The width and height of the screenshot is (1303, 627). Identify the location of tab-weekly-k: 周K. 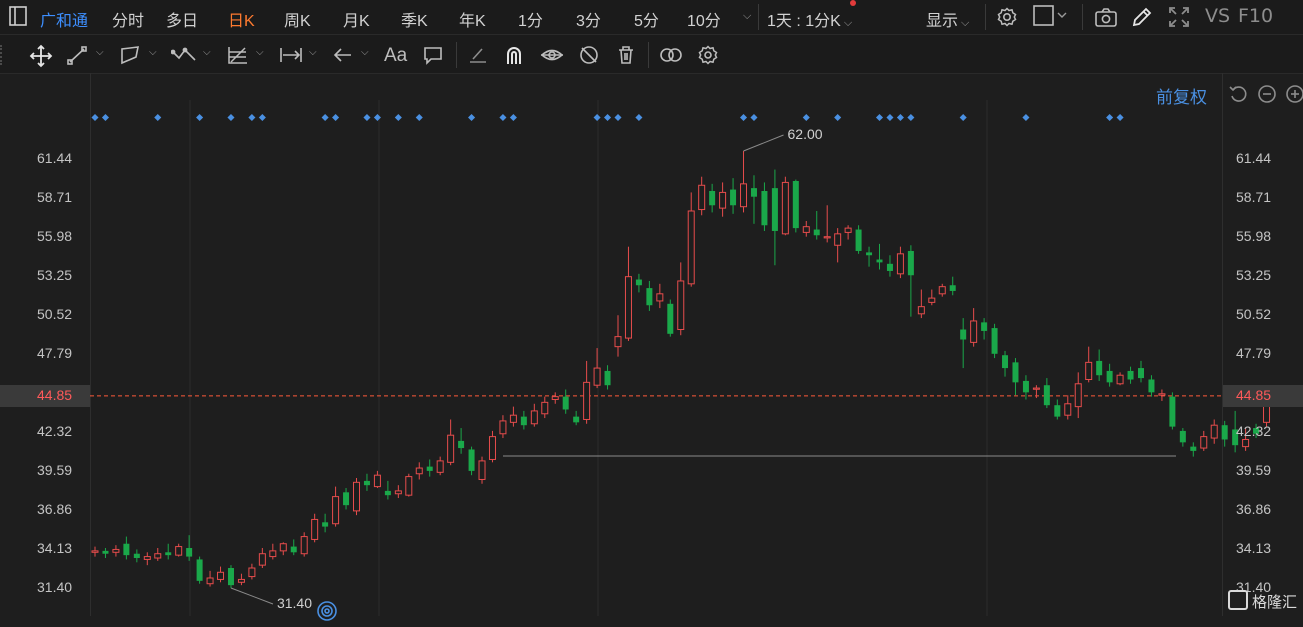
(297, 19).